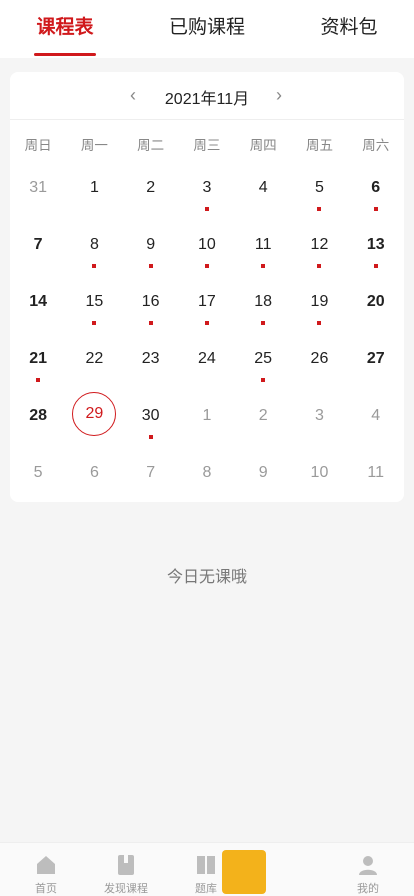 The height and width of the screenshot is (896, 414). I want to click on calendar-day: 30, so click(151, 416).